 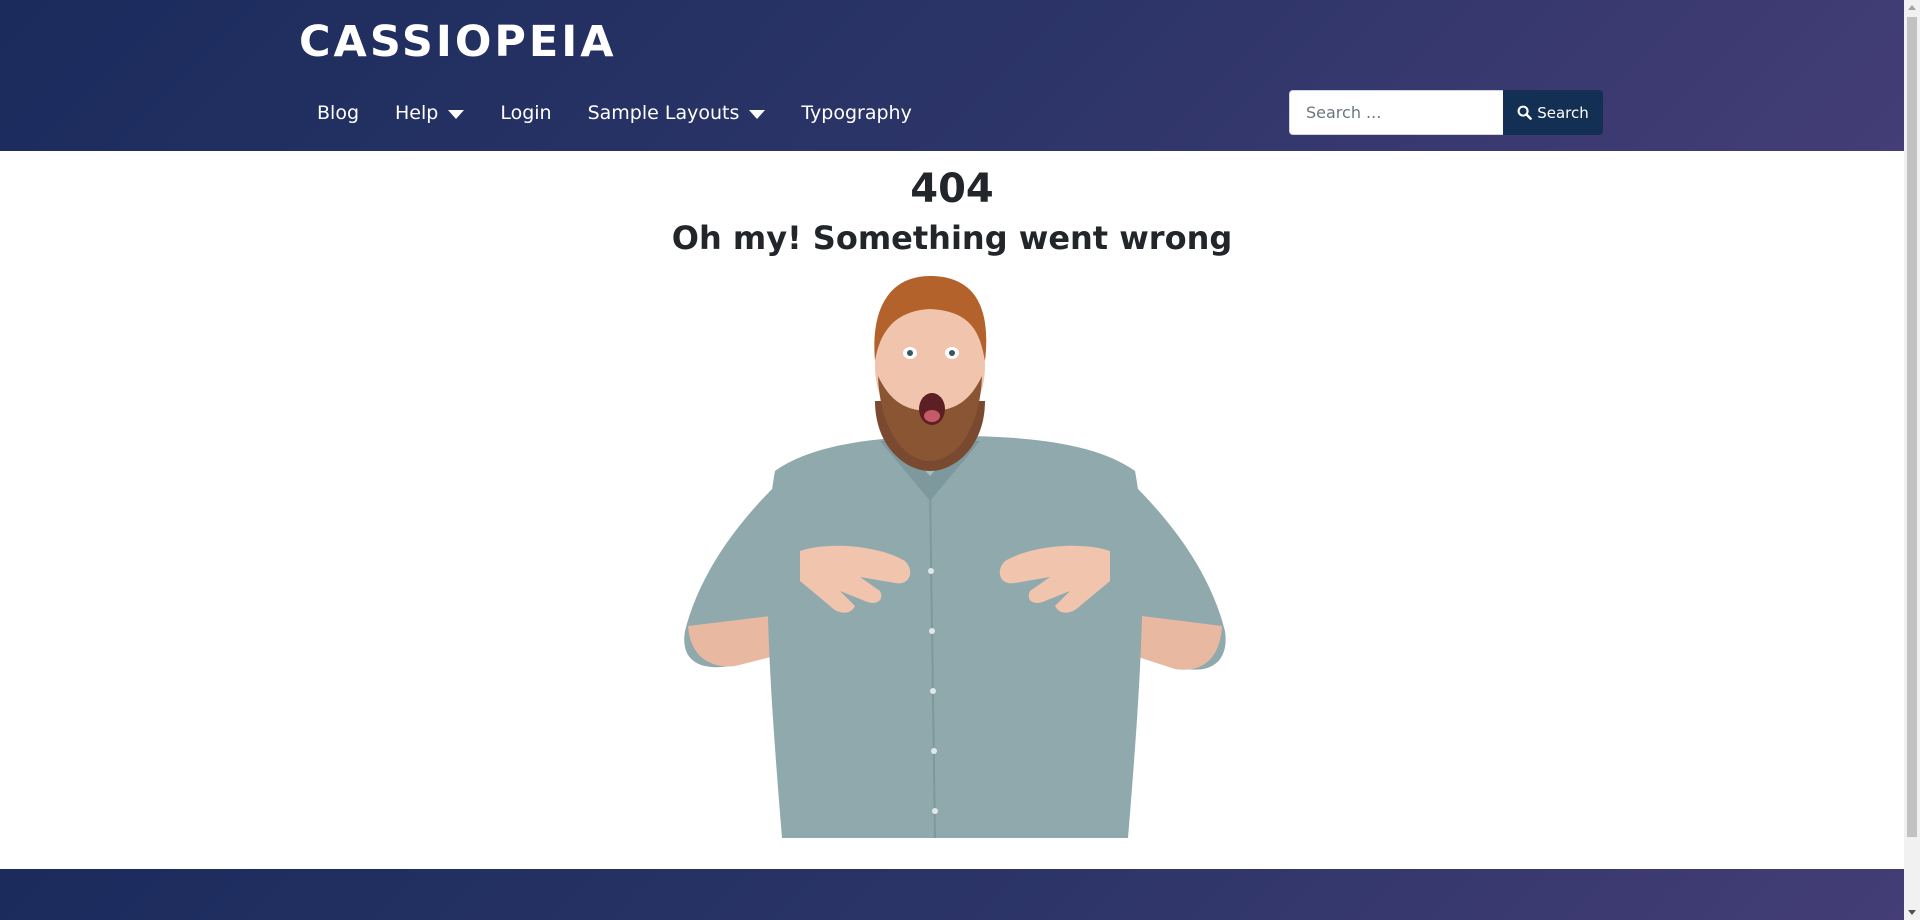 I want to click on scrollbar-thumb, so click(x=1912, y=427).